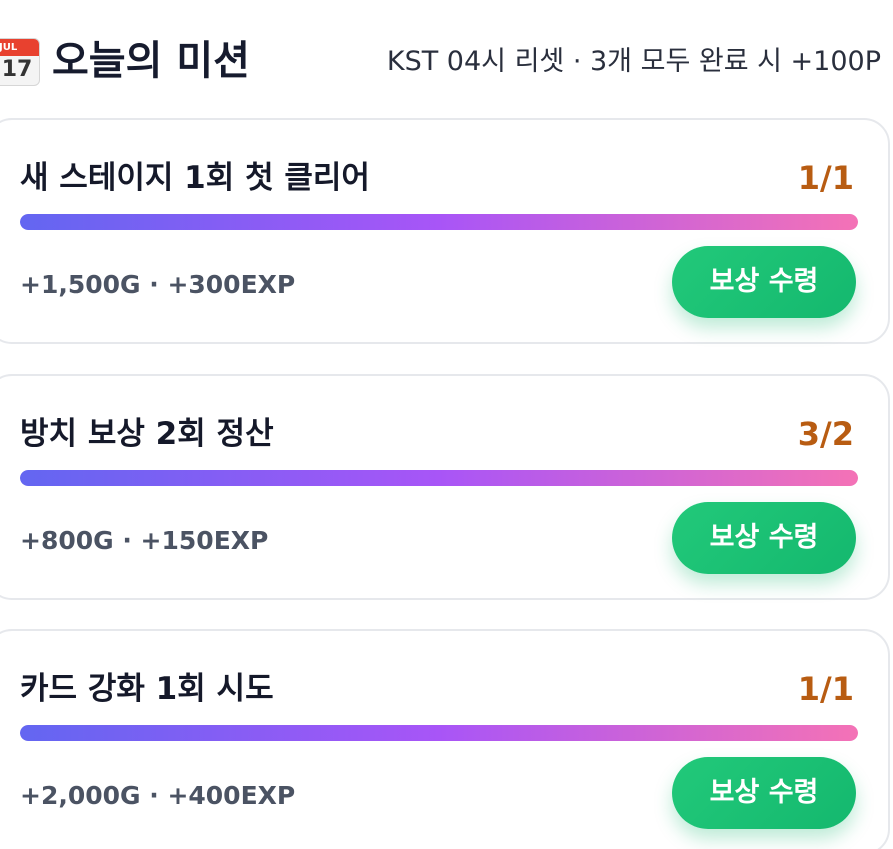 The image size is (893, 849). What do you see at coordinates (147, 434) in the screenshot?
I see `mission-title: 방치 보상 2회 정산` at bounding box center [147, 434].